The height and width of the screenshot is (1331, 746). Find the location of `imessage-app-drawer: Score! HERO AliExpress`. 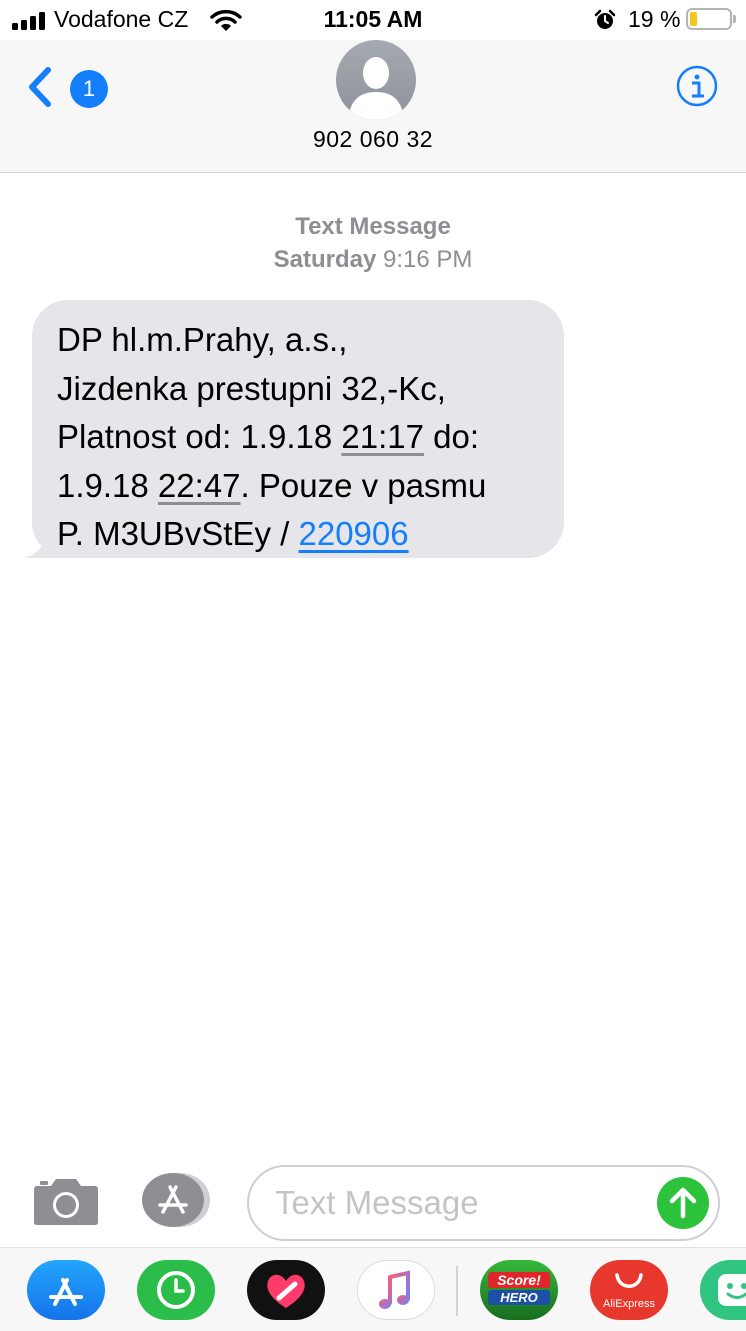

imessage-app-drawer: Score! HERO AliExpress is located at coordinates (373, 1289).